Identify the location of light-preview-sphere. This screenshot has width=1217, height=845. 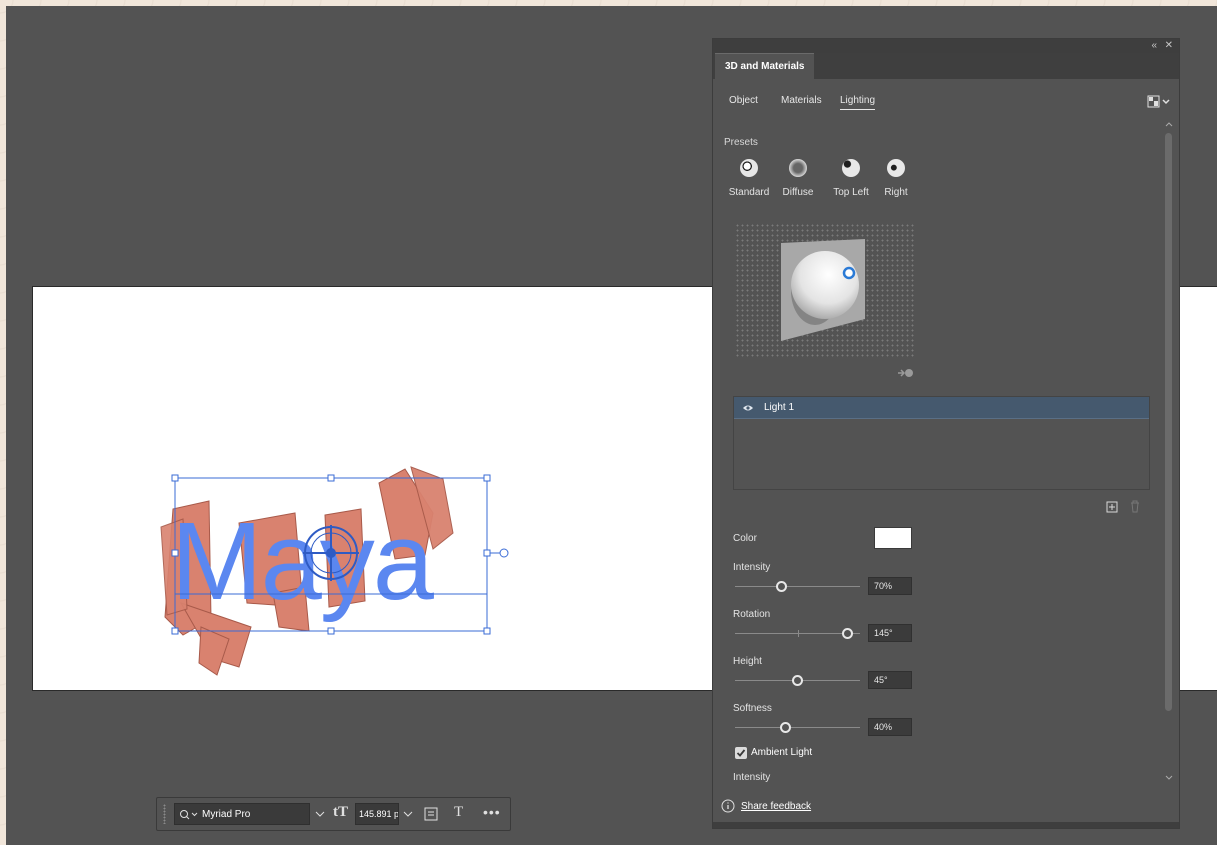
(825, 290).